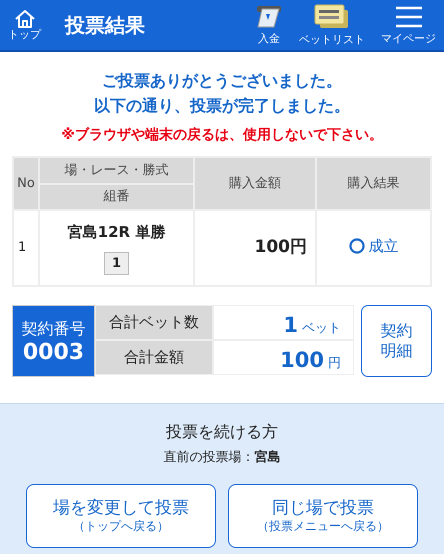  I want to click on table-cell: 1, so click(26, 248).